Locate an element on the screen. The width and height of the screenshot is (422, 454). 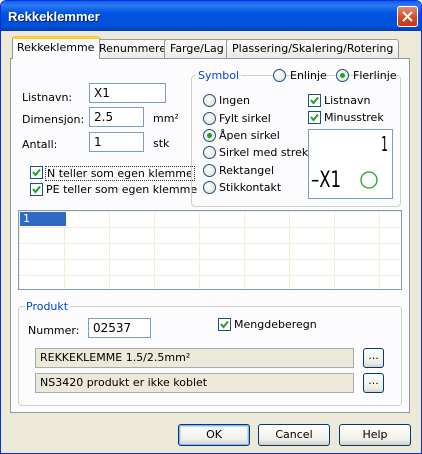
tab-rekkeklemme: Rekkeklemme is located at coordinates (56, 47).